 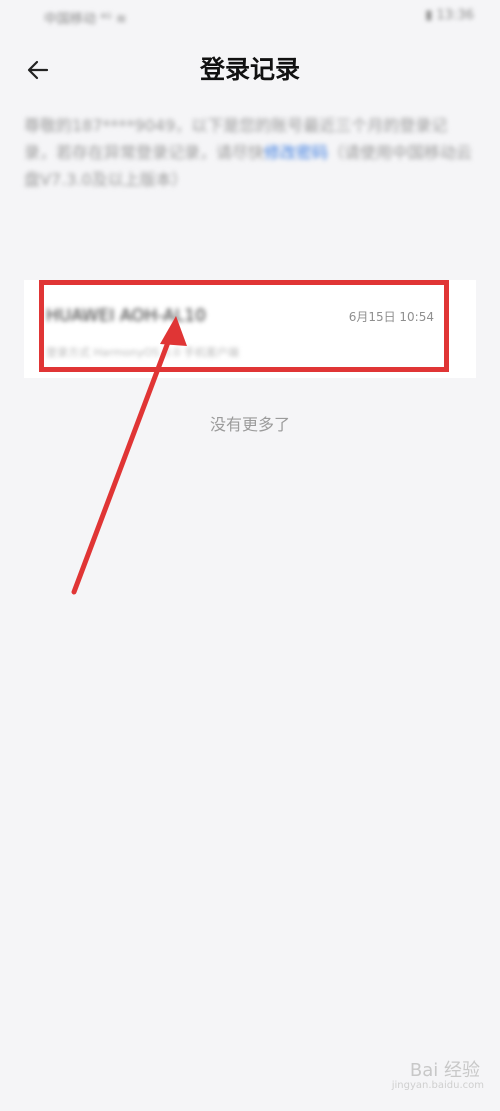 What do you see at coordinates (444, 1070) in the screenshot?
I see `watermark-logo: Bai 经验` at bounding box center [444, 1070].